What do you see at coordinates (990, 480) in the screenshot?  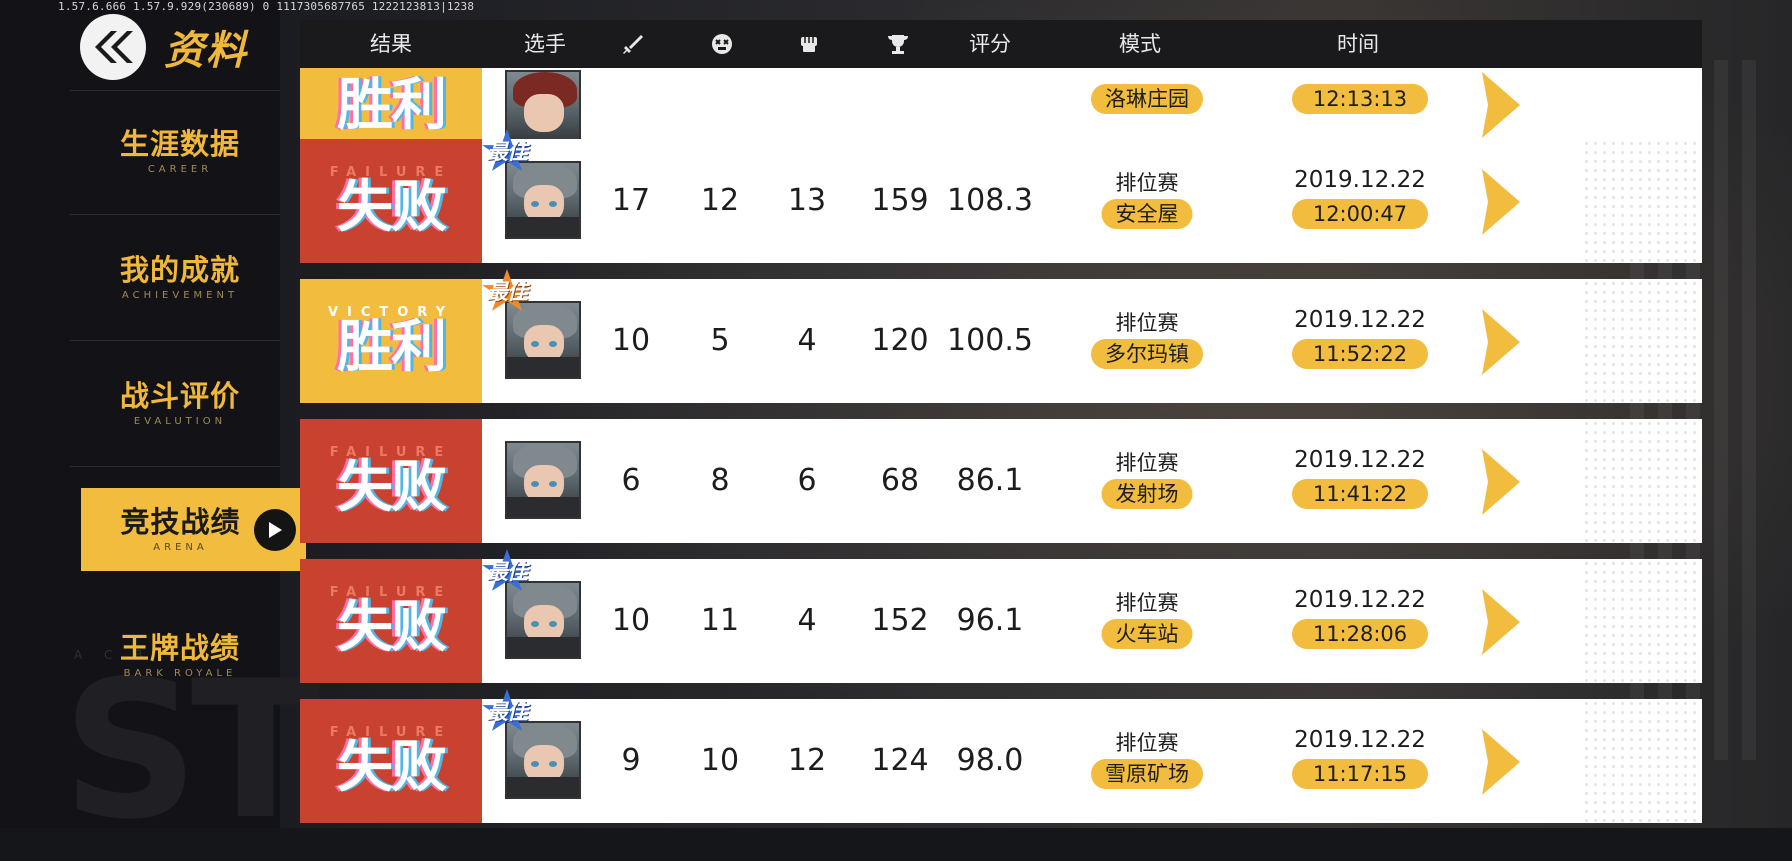 I see `score-value: 86.1` at bounding box center [990, 480].